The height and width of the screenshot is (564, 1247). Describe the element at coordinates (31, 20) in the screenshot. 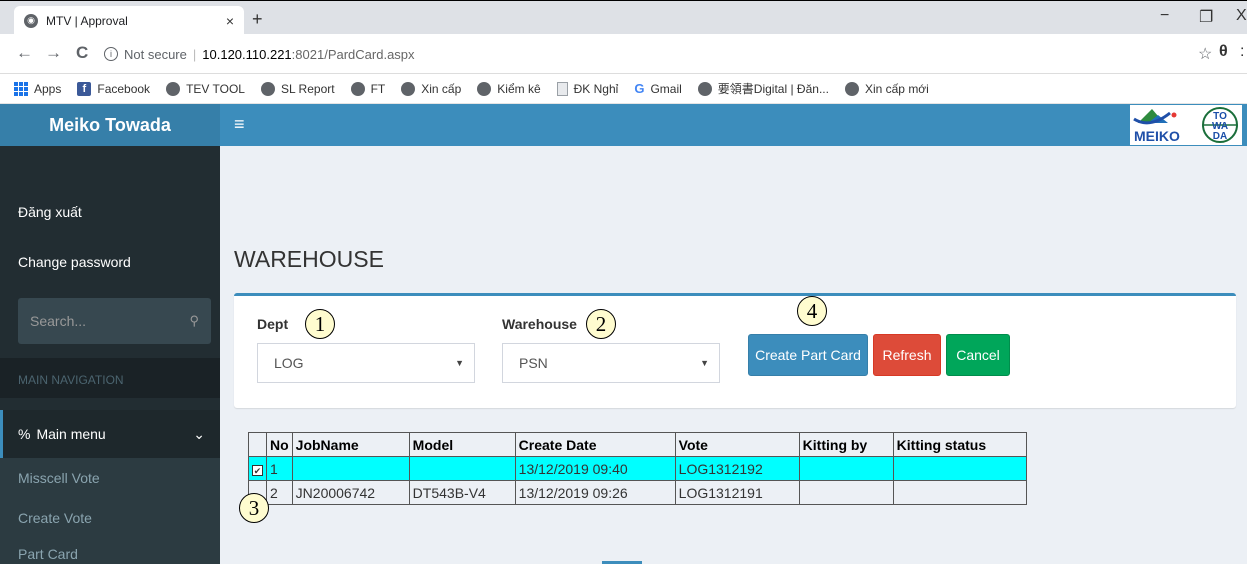

I see `globe-icon: ◉` at that location.